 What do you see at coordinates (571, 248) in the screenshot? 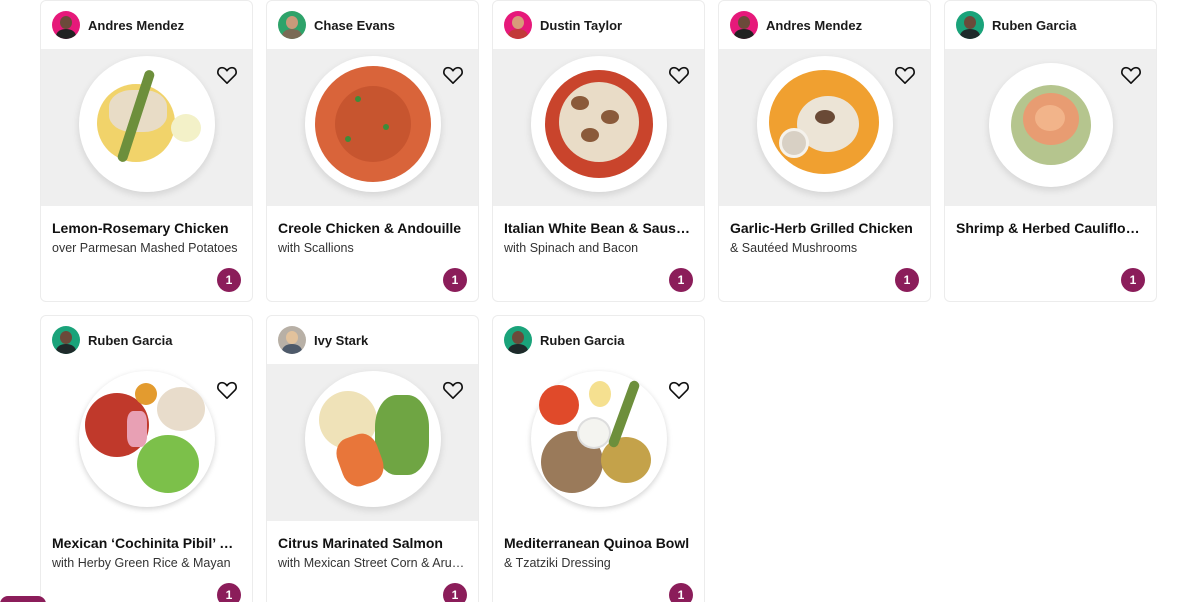
I see `meal-subtitle: with Spinach and Bacon` at bounding box center [571, 248].